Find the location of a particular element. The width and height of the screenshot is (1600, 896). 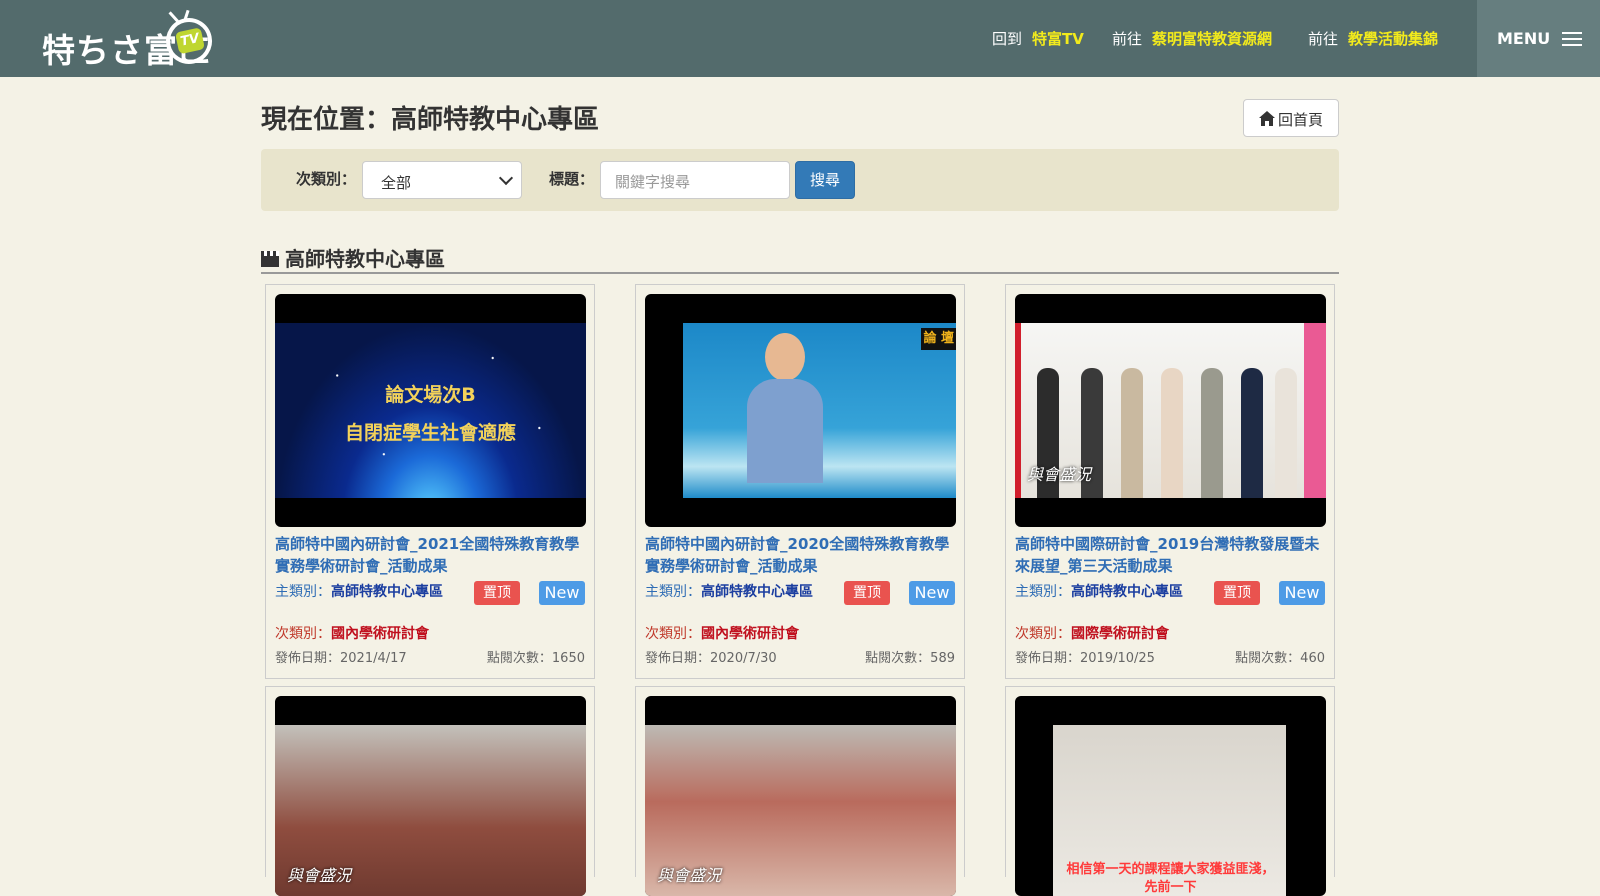

section-divider is located at coordinates (800, 273).